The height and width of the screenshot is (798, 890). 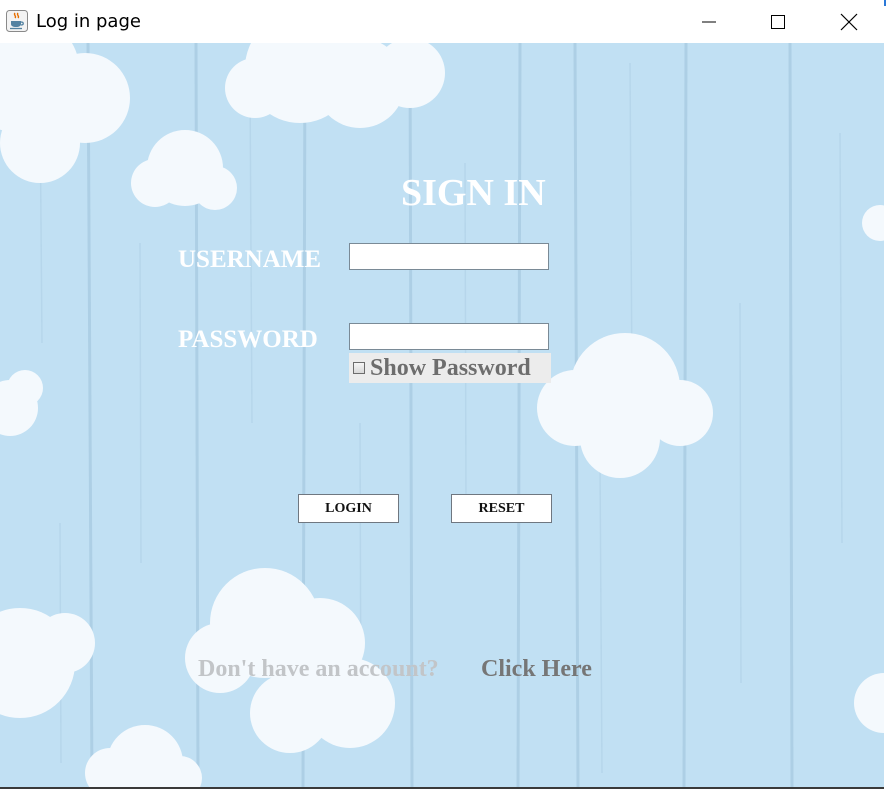 I want to click on window-bottom-edge, so click(x=442, y=788).